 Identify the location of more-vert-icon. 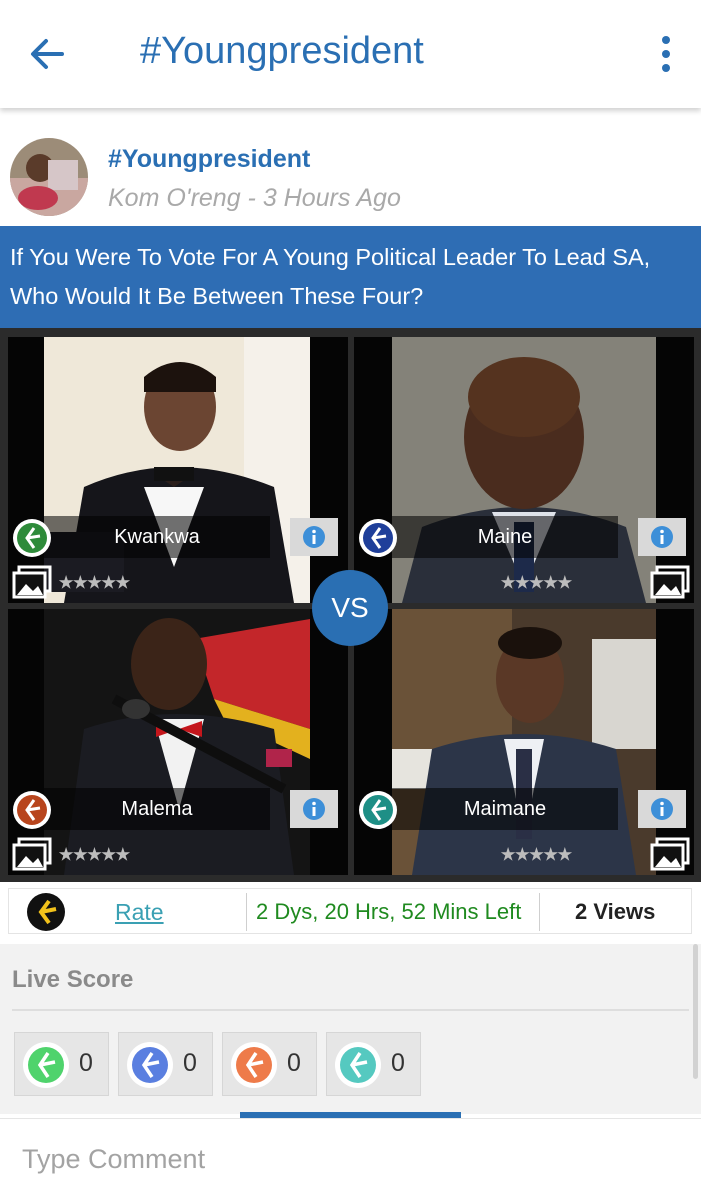
(666, 54).